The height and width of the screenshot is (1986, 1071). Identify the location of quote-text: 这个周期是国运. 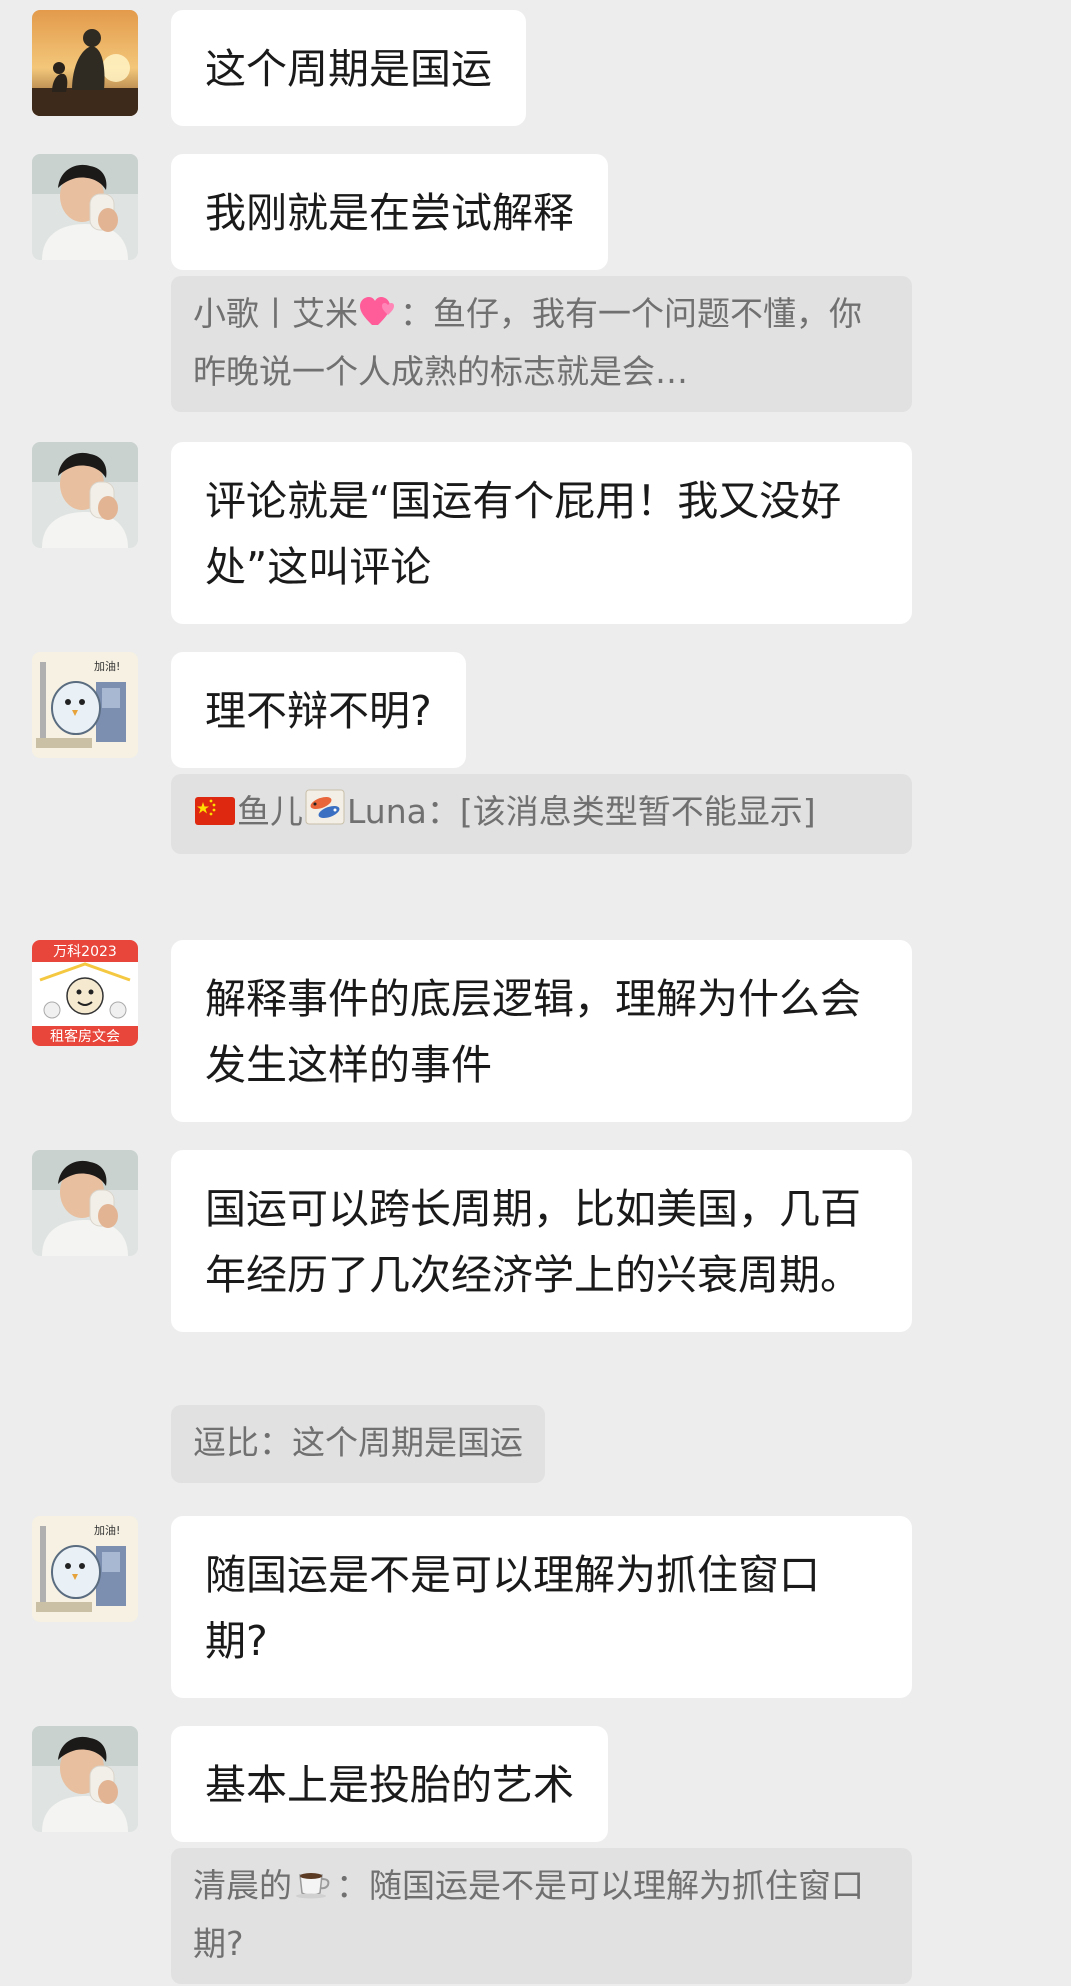
(407, 1442).